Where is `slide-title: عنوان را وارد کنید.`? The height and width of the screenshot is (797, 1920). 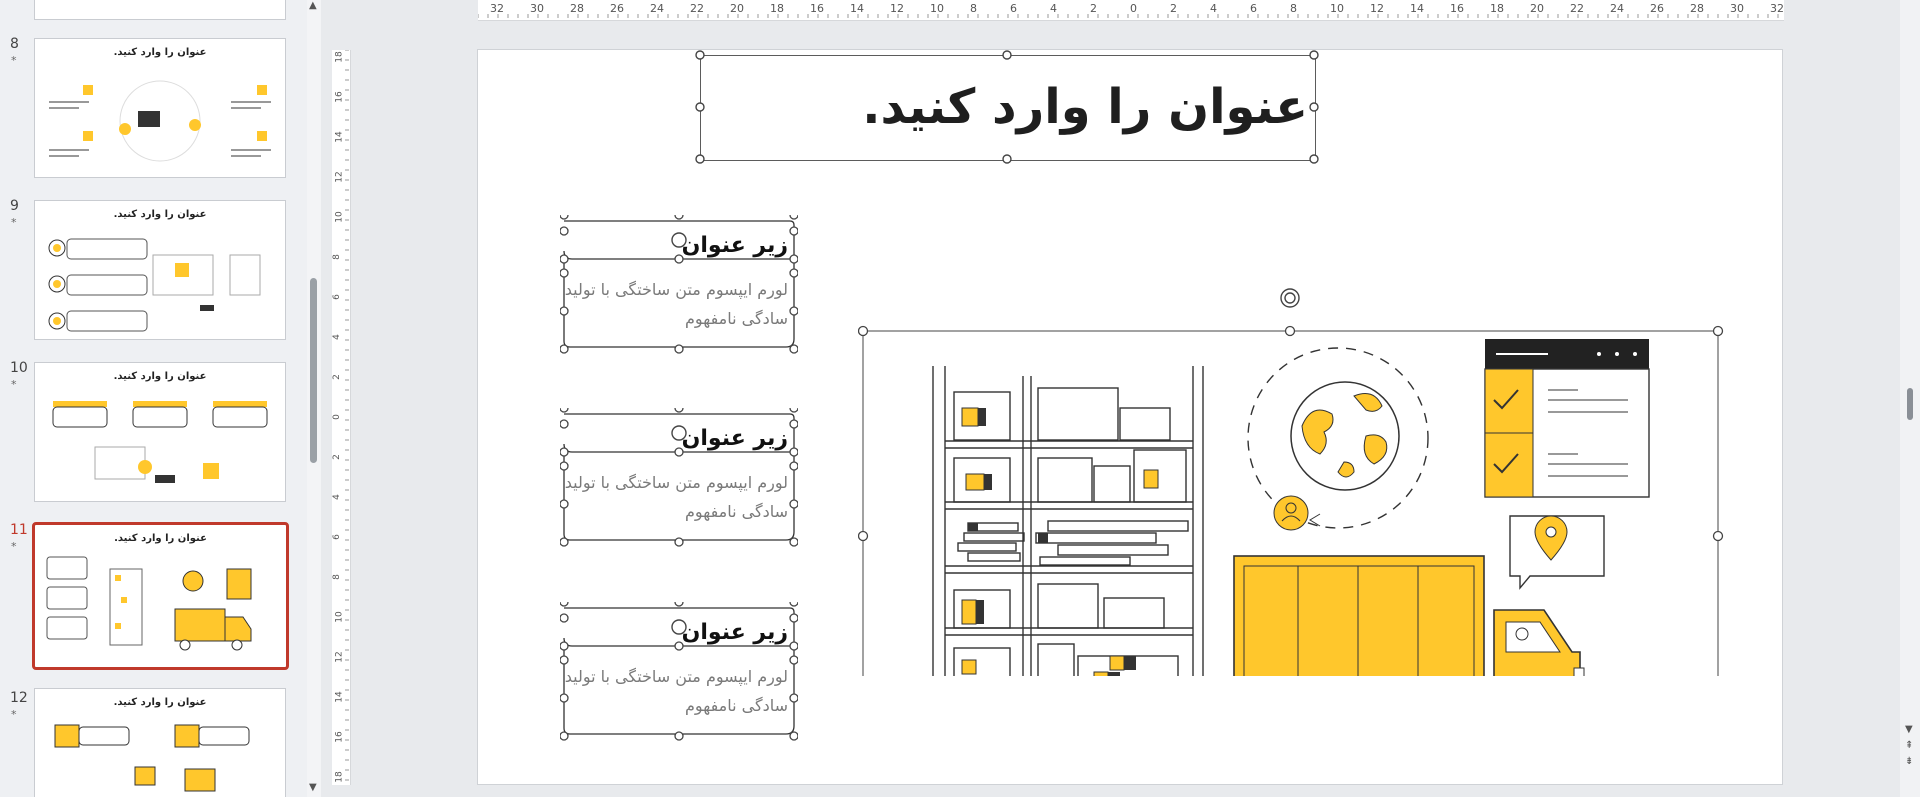 slide-title: عنوان را وارد کنید. is located at coordinates (1007, 107).